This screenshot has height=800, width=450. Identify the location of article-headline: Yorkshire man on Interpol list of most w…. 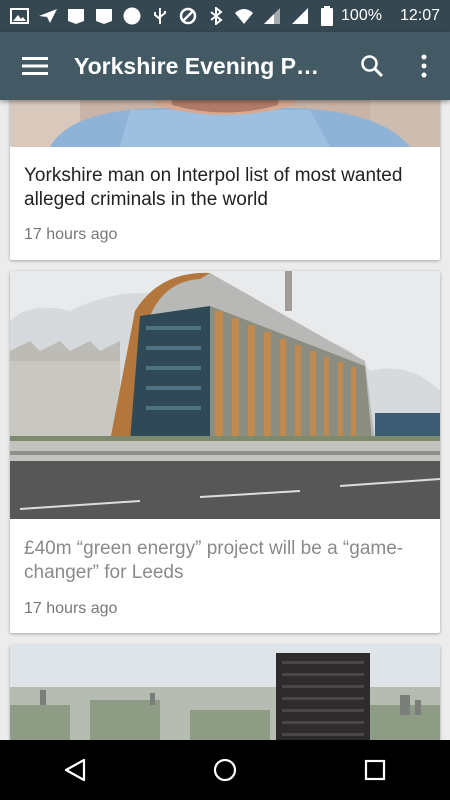
(226, 188).